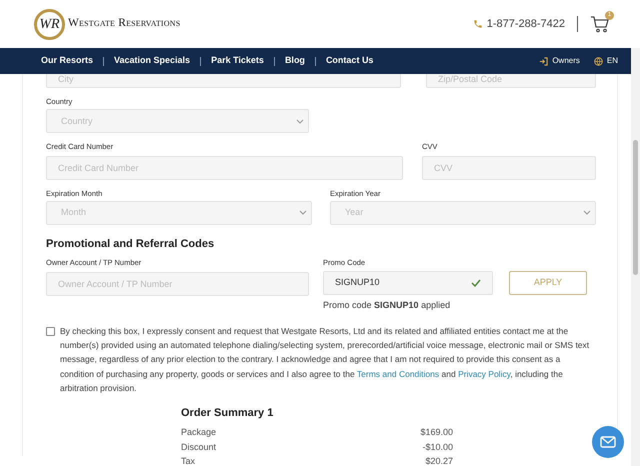  Describe the element at coordinates (325, 360) in the screenshot. I see `consent-text: By checking this box, I expressly consent and request that Westgate Resorts, Ltd and its related and affiliated entities contact me at the number(s) provided using an automated telephone dialing/selecting system, prerecorded/artificial voice message, electronic mail or SMS text message, regardless of any prior election to the contrary. I acknowledge and agree that I am not required to provide this consent as a condition of purchasing any property, goods or services and I also agree to the Terms and Conditions and Privacy Policy, including the arbitration provision.` at that location.